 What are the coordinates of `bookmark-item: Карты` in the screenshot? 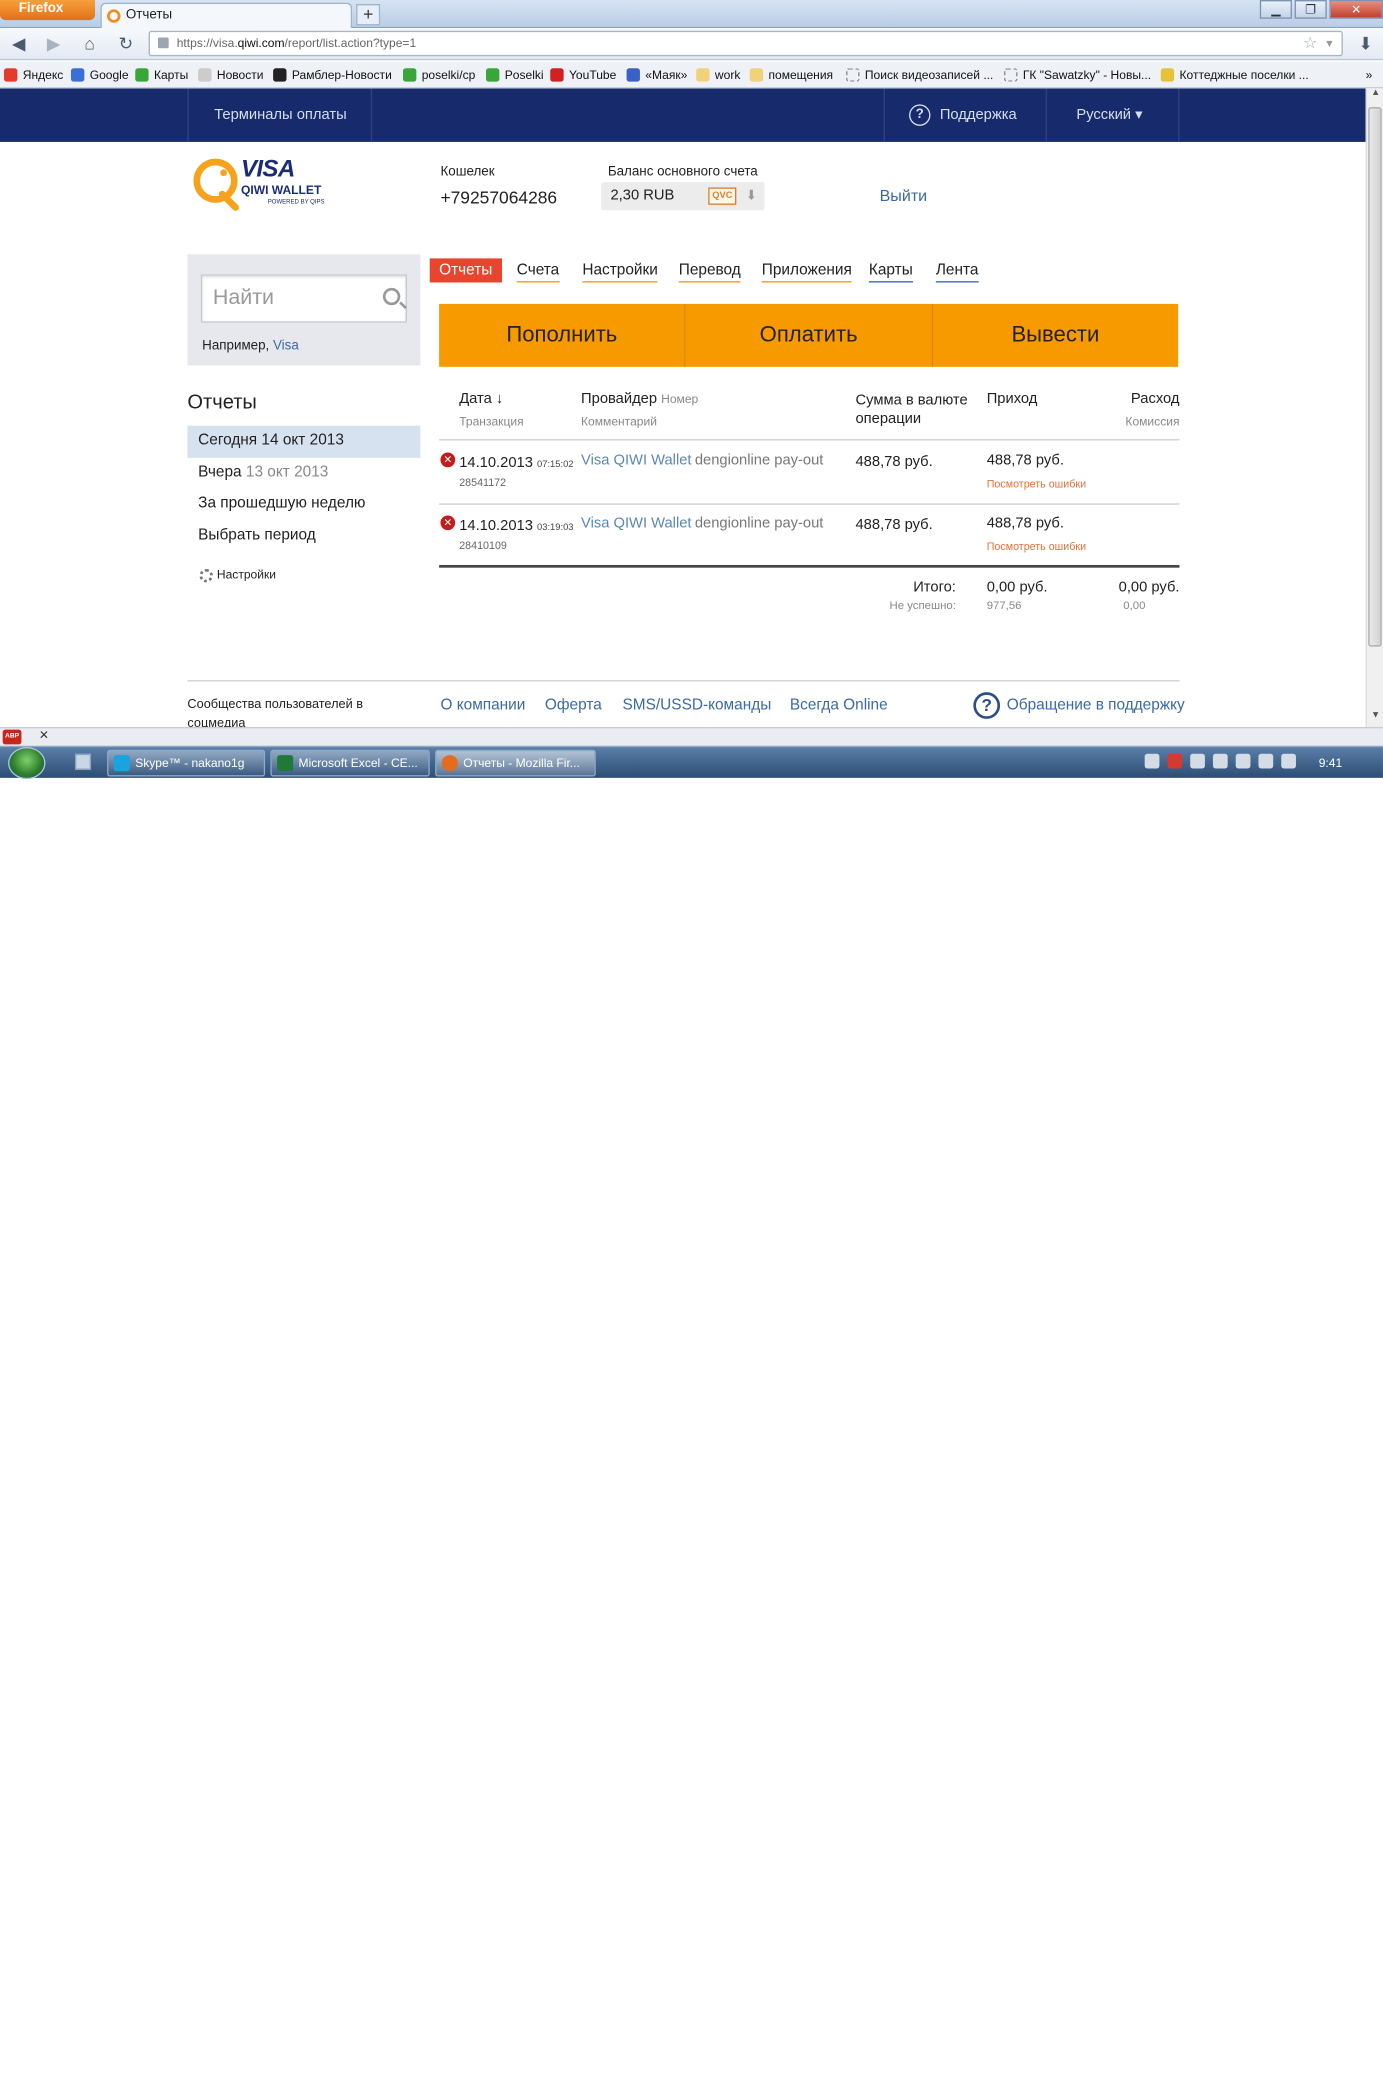 It's located at (161, 74).